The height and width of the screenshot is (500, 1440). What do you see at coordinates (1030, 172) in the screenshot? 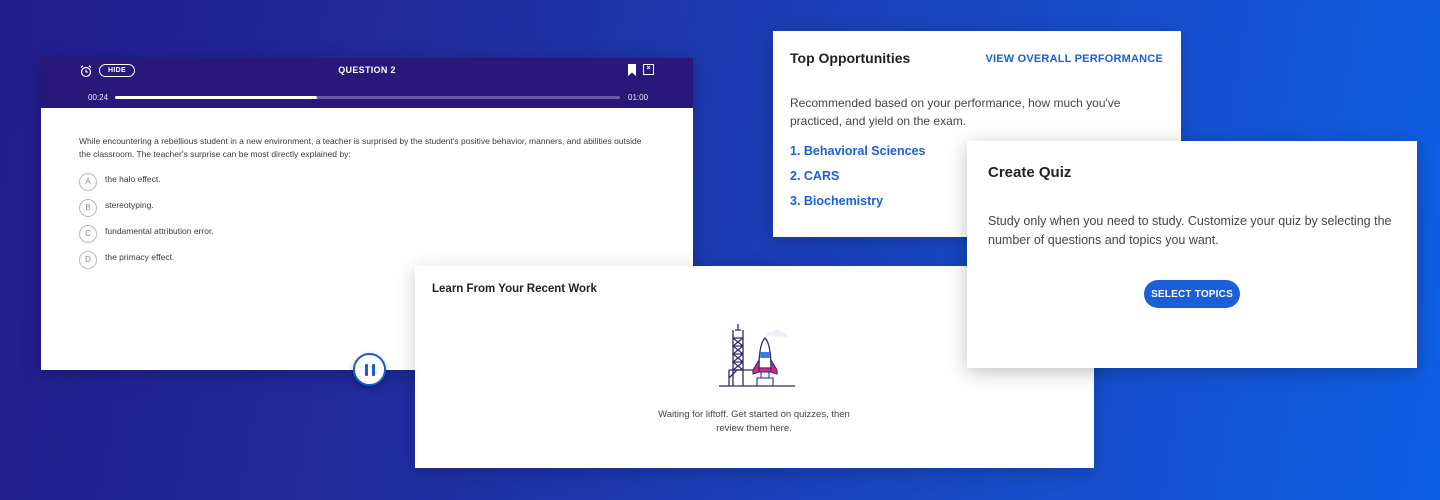
I see `create-quiz-title: Create Quiz` at bounding box center [1030, 172].